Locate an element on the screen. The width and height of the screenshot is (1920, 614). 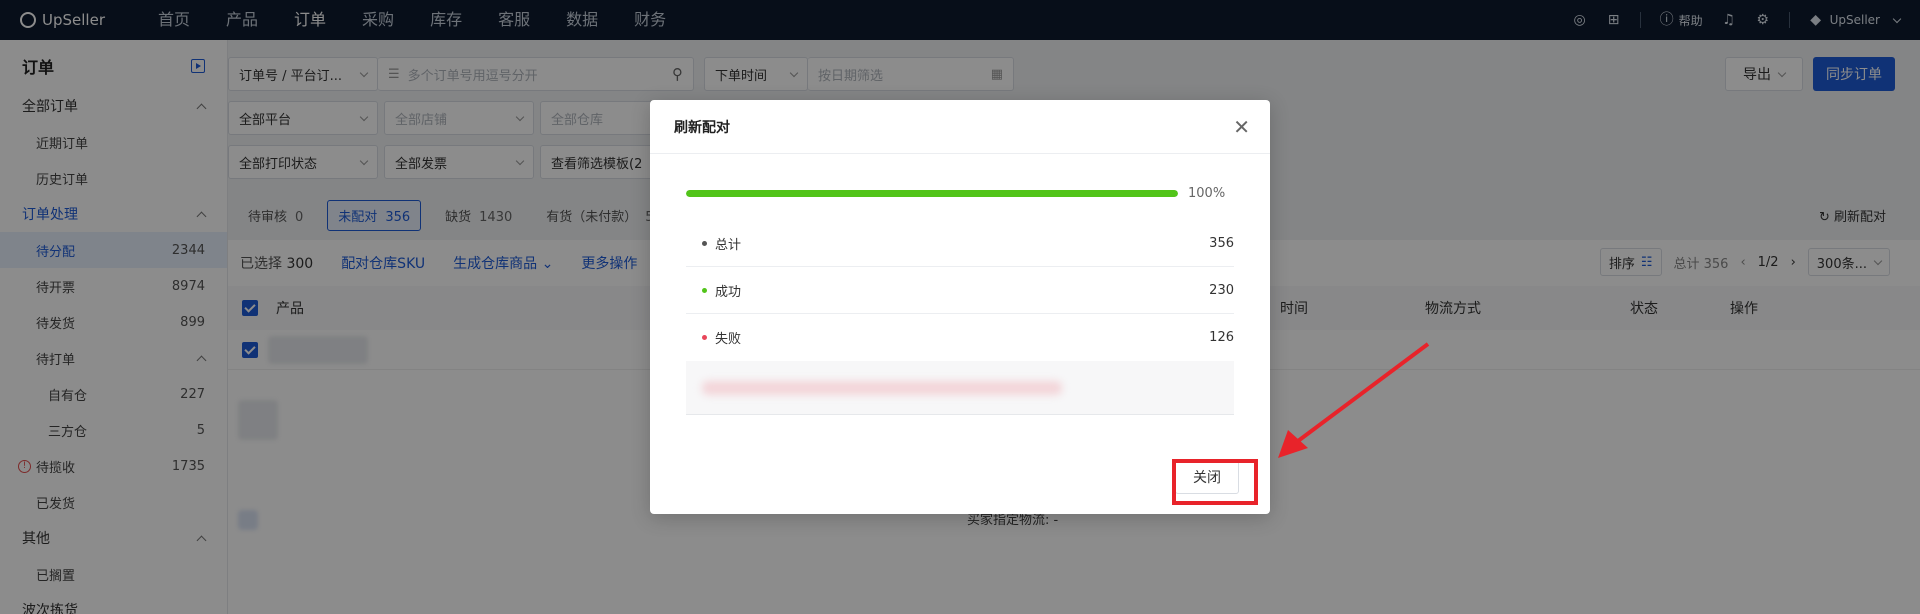
stat-value: 230 is located at coordinates (1221, 290).